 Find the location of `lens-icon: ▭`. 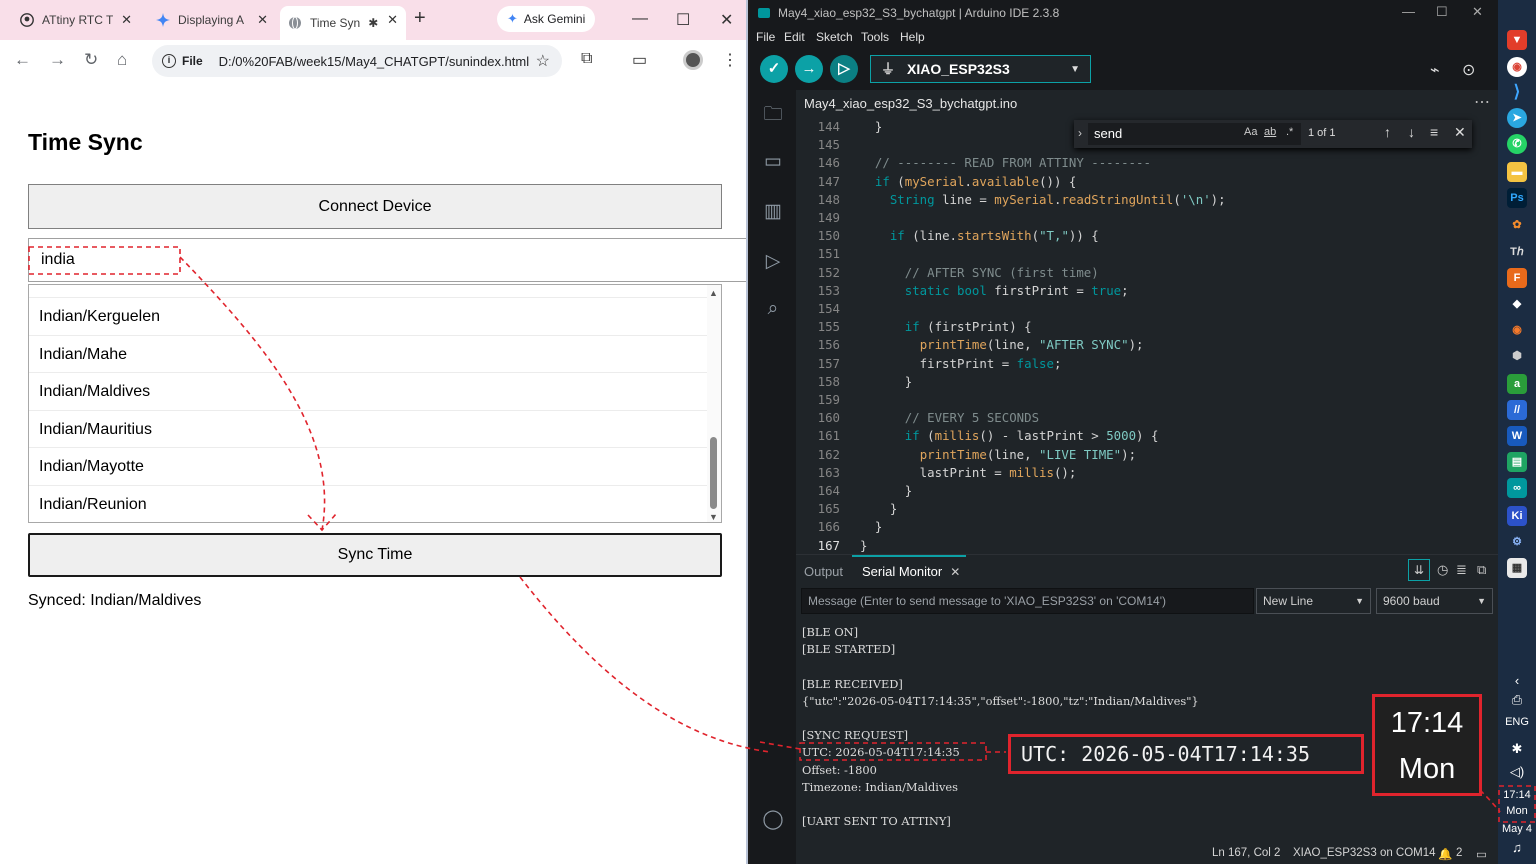

lens-icon: ▭ is located at coordinates (639, 60).